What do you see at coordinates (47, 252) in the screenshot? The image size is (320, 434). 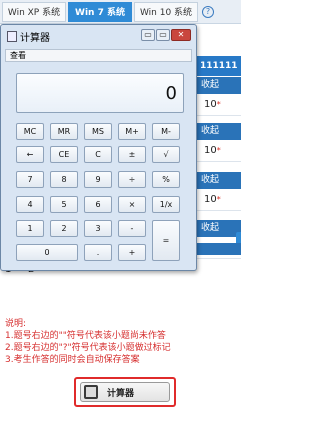 I see `digit-0-key: 0` at bounding box center [47, 252].